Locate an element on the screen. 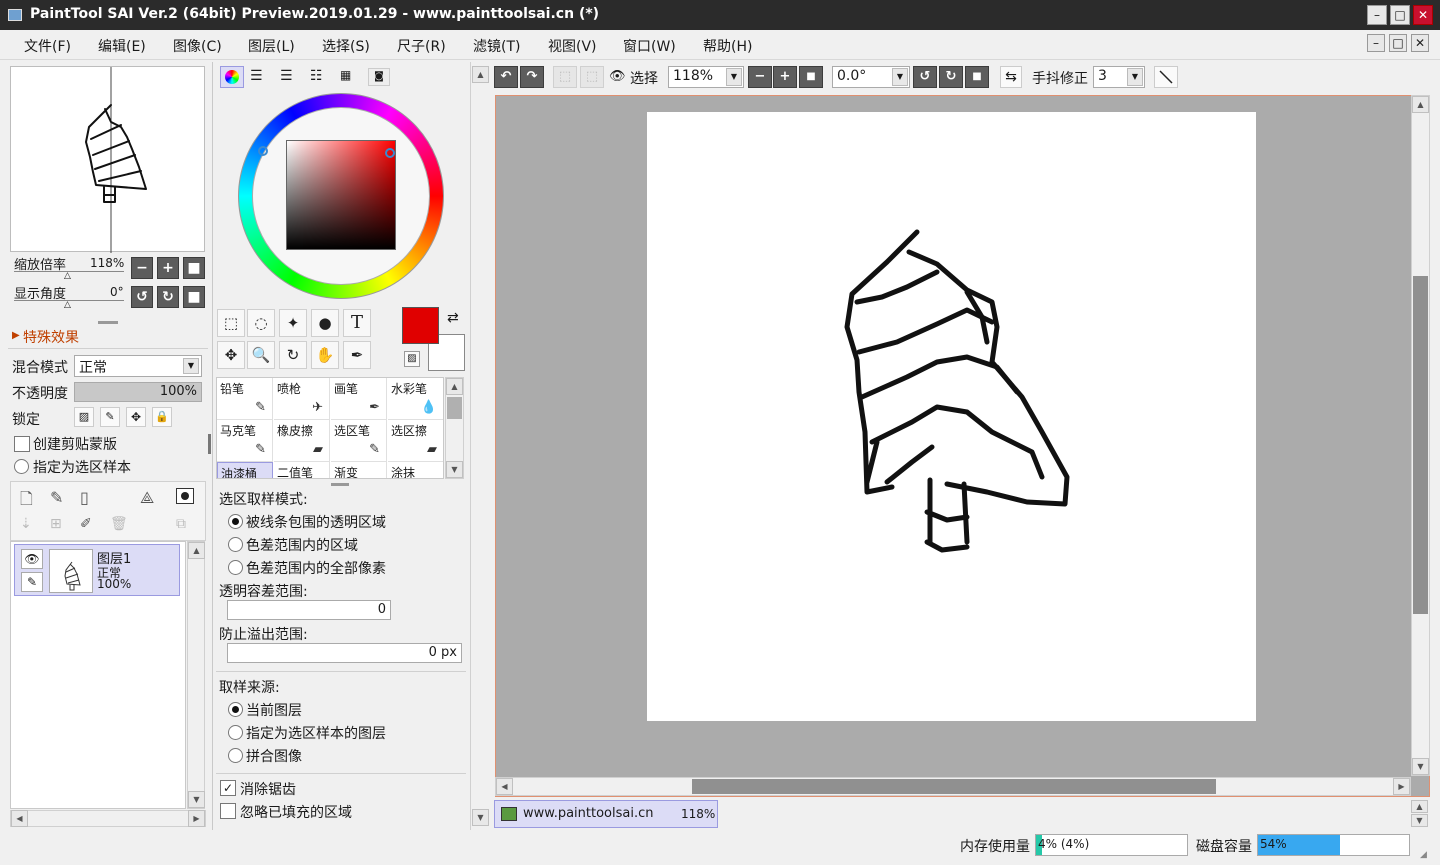 This screenshot has height=865, width=1440. menu-filter: 滤镜(T) is located at coordinates (496, 46).